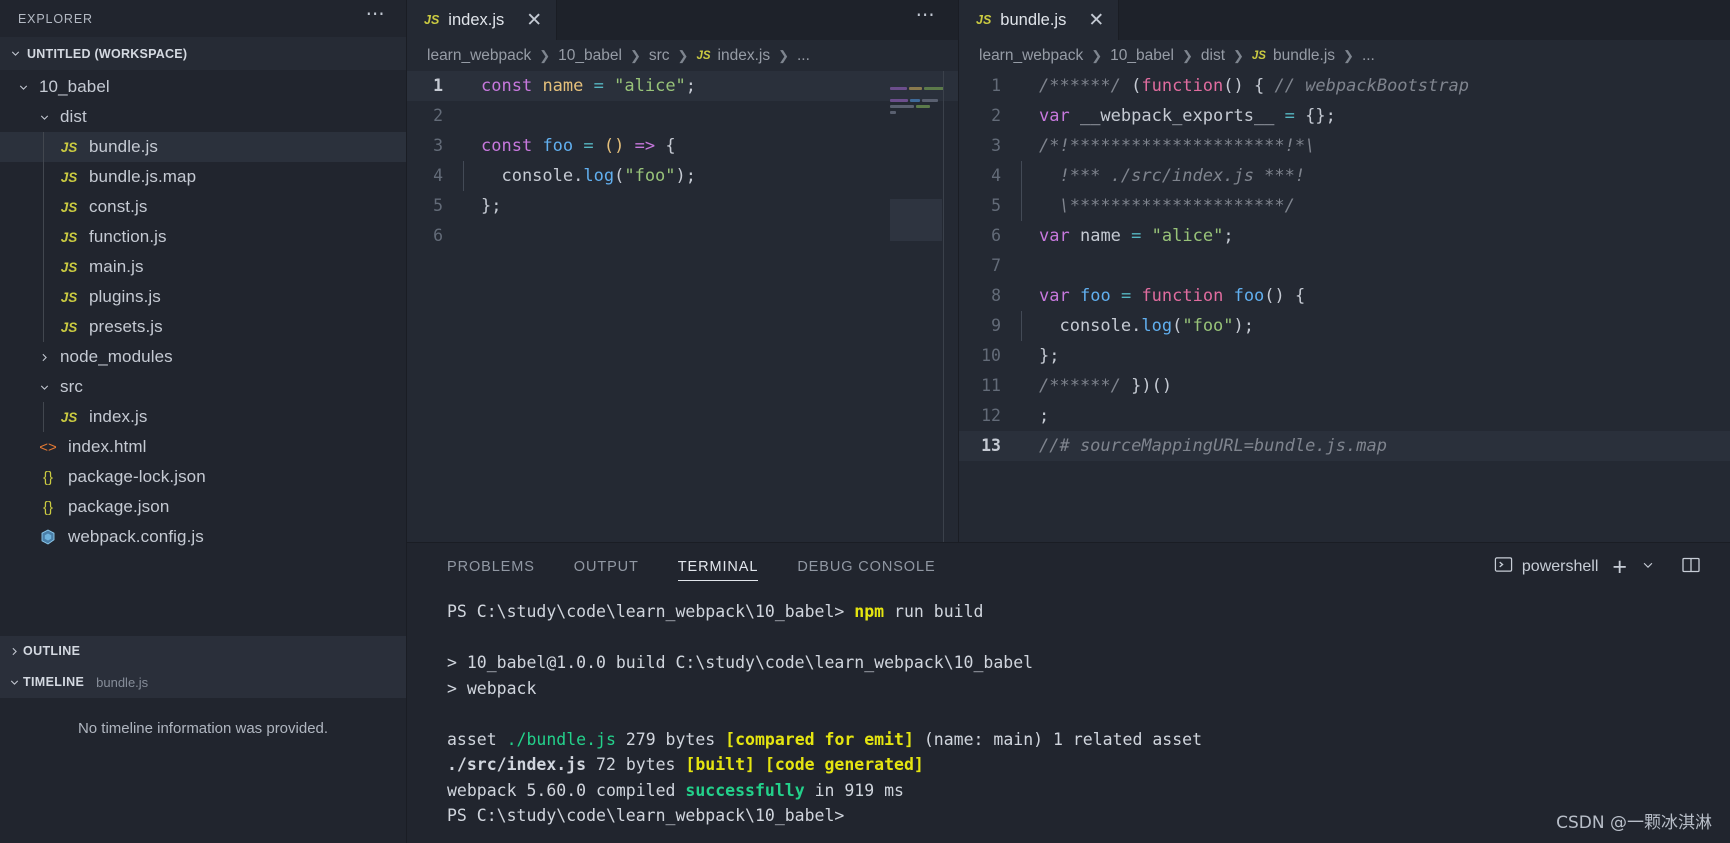 This screenshot has height=843, width=1730. What do you see at coordinates (1344, 416) in the screenshot?
I see `code-line: 12;` at bounding box center [1344, 416].